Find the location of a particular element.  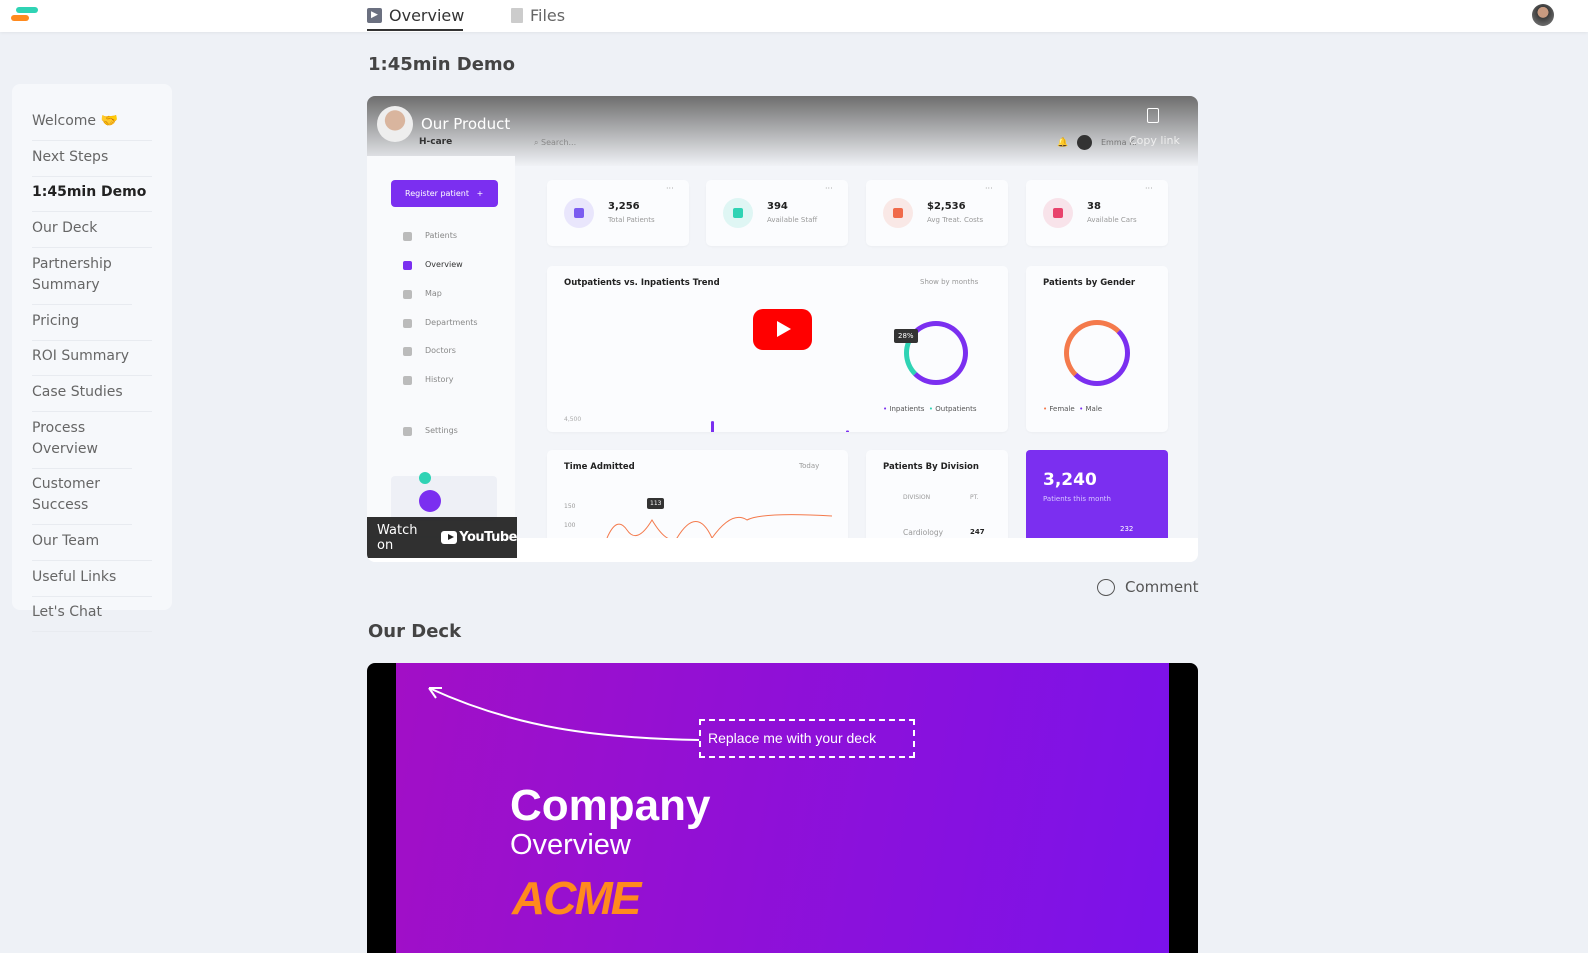

tab-overview: ▶ Overview is located at coordinates (415, 15).